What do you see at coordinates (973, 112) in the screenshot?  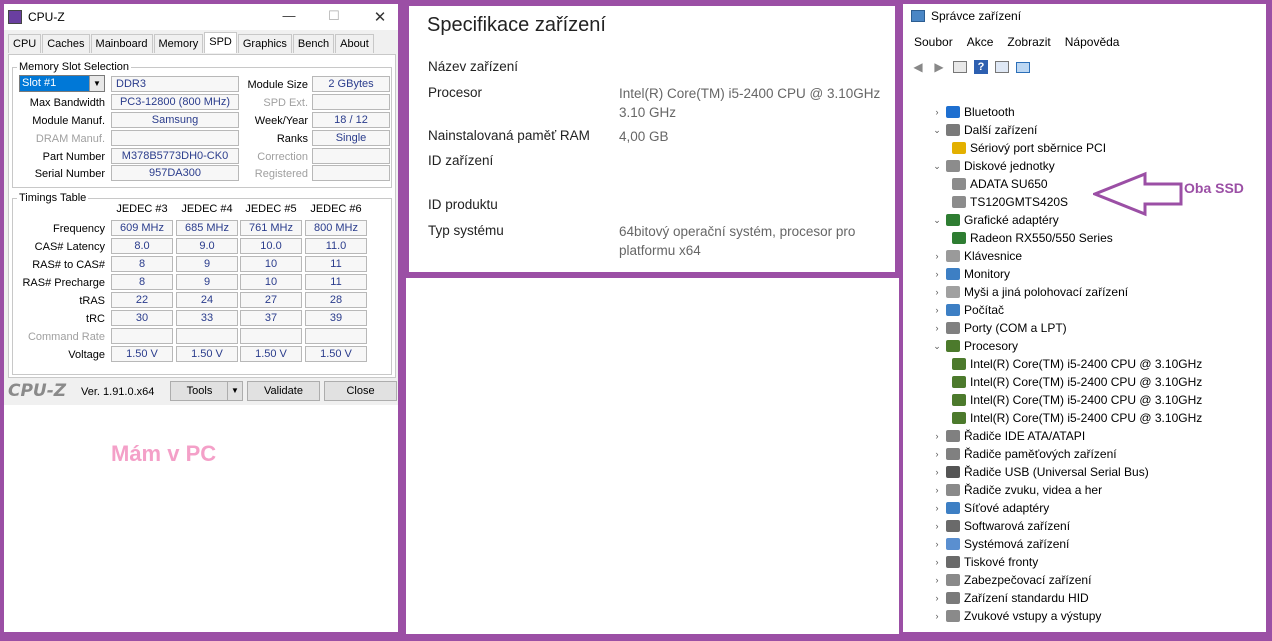 I see `device-tree-item: › Bluetooth` at bounding box center [973, 112].